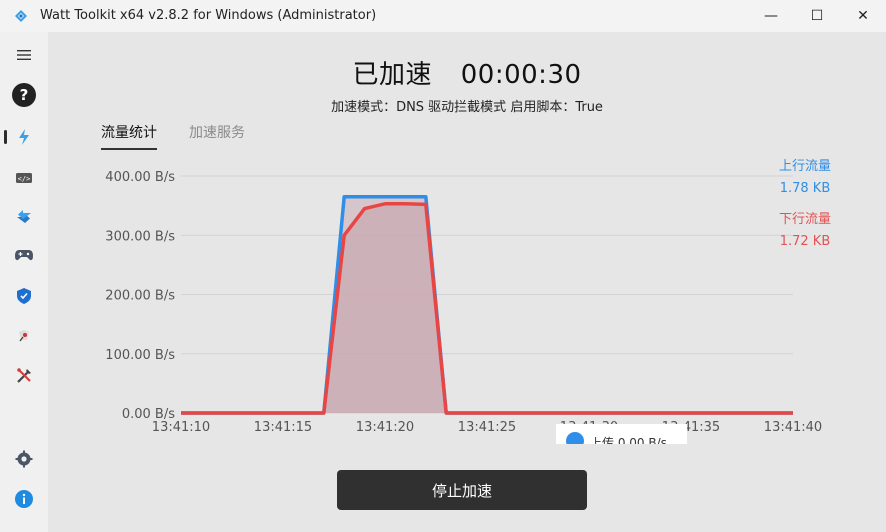 The height and width of the screenshot is (532, 886). What do you see at coordinates (140, 236) in the screenshot?
I see `y-tick-label: 300.00 B/s` at bounding box center [140, 236].